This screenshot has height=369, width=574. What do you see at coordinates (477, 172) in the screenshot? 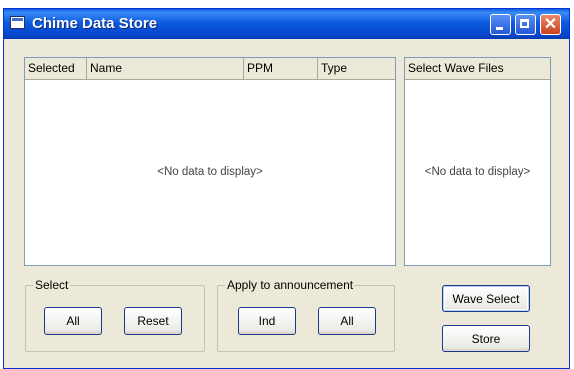
I see `empty-wave-grid-message: <No data to display>` at bounding box center [477, 172].